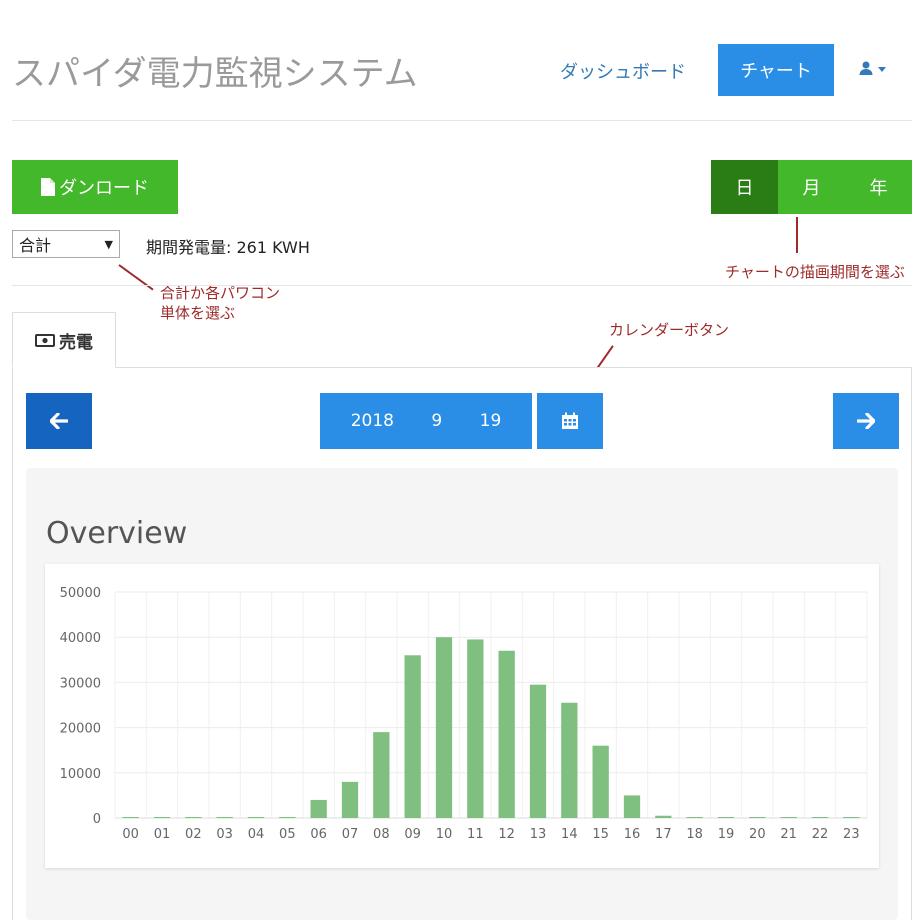 This screenshot has width=920, height=920. Describe the element at coordinates (426, 421) in the screenshot. I see `date-display: 2018 9 19` at that location.